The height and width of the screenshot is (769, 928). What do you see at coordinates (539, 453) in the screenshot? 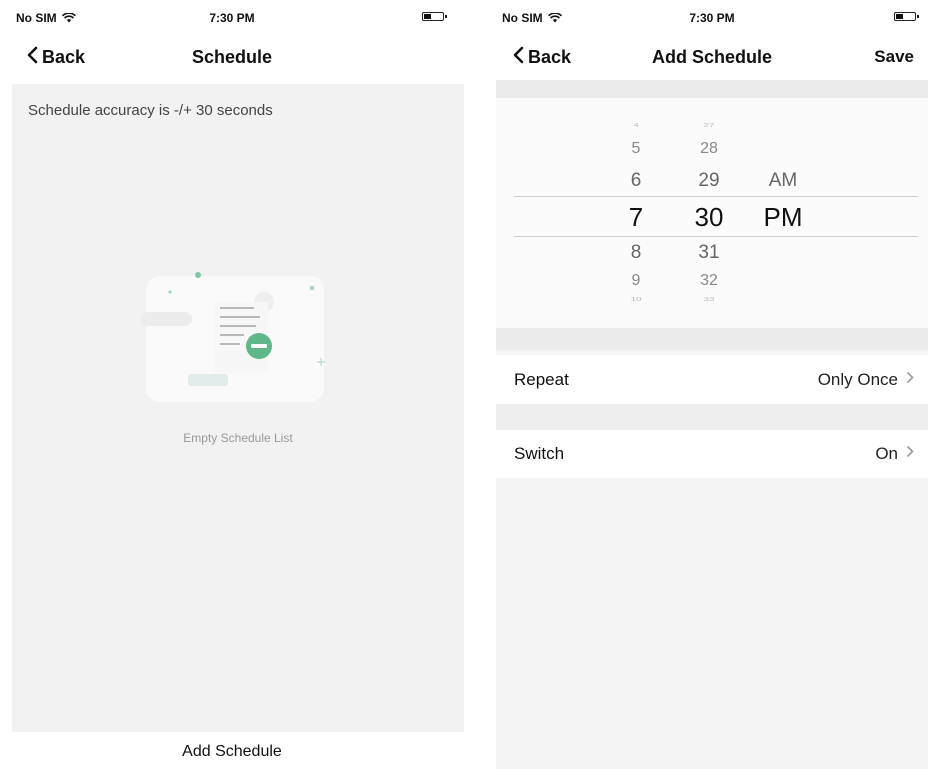
I see `switch-label: Switch` at bounding box center [539, 453].